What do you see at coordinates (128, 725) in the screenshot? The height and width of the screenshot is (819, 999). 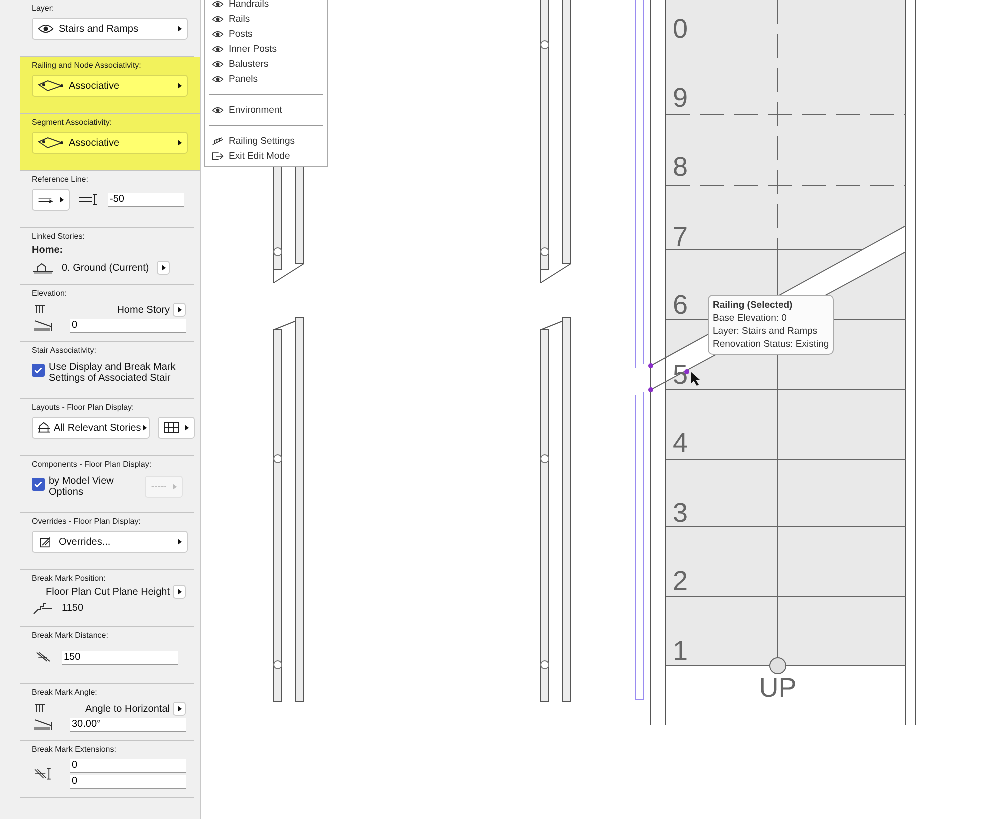 I see `value-input: 30.00°` at bounding box center [128, 725].